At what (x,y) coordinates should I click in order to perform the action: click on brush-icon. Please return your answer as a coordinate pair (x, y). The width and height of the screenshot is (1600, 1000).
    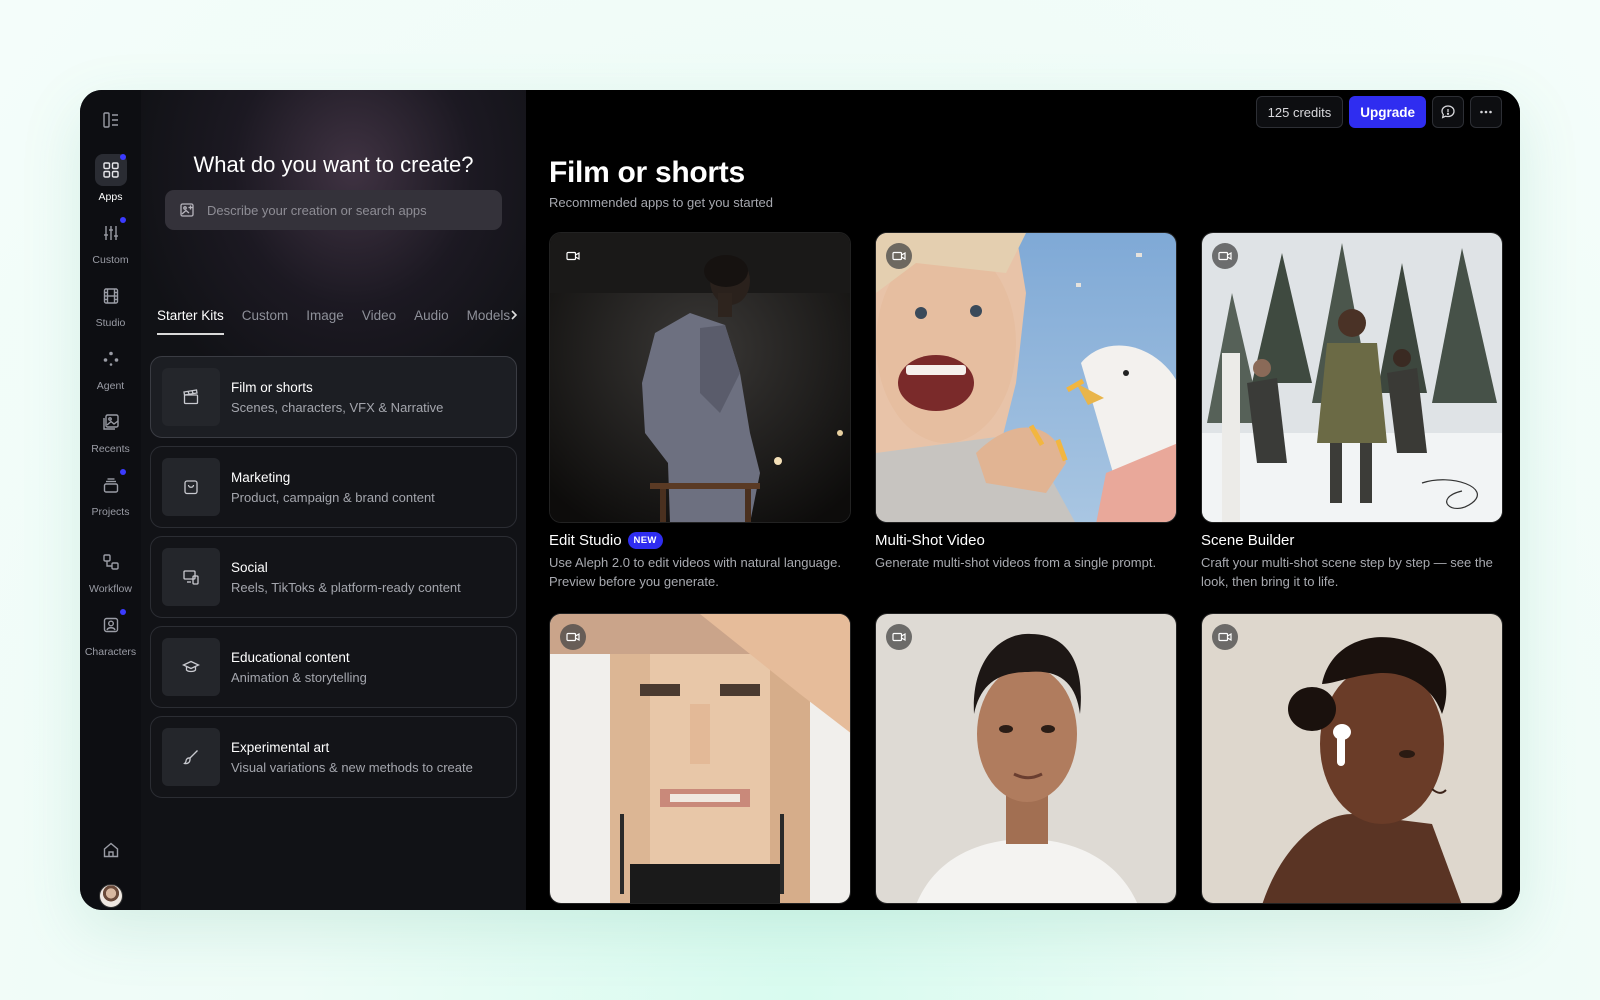
    Looking at the image, I should click on (190, 757).